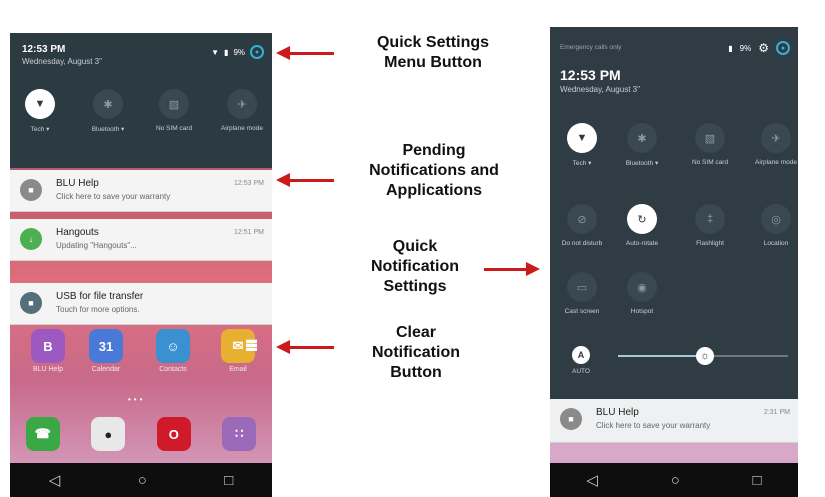  Describe the element at coordinates (642, 311) in the screenshot. I see `qs-tile-label: Hotspot` at that location.